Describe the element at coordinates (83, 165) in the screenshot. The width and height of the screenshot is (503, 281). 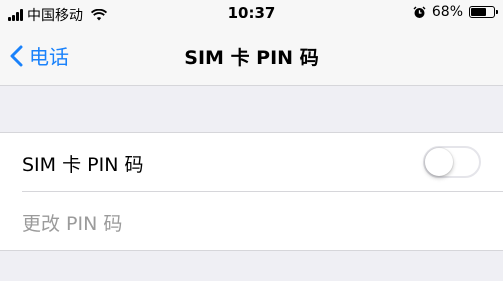
I see `sim-pin-label: SIM 卡 PIN 码` at that location.